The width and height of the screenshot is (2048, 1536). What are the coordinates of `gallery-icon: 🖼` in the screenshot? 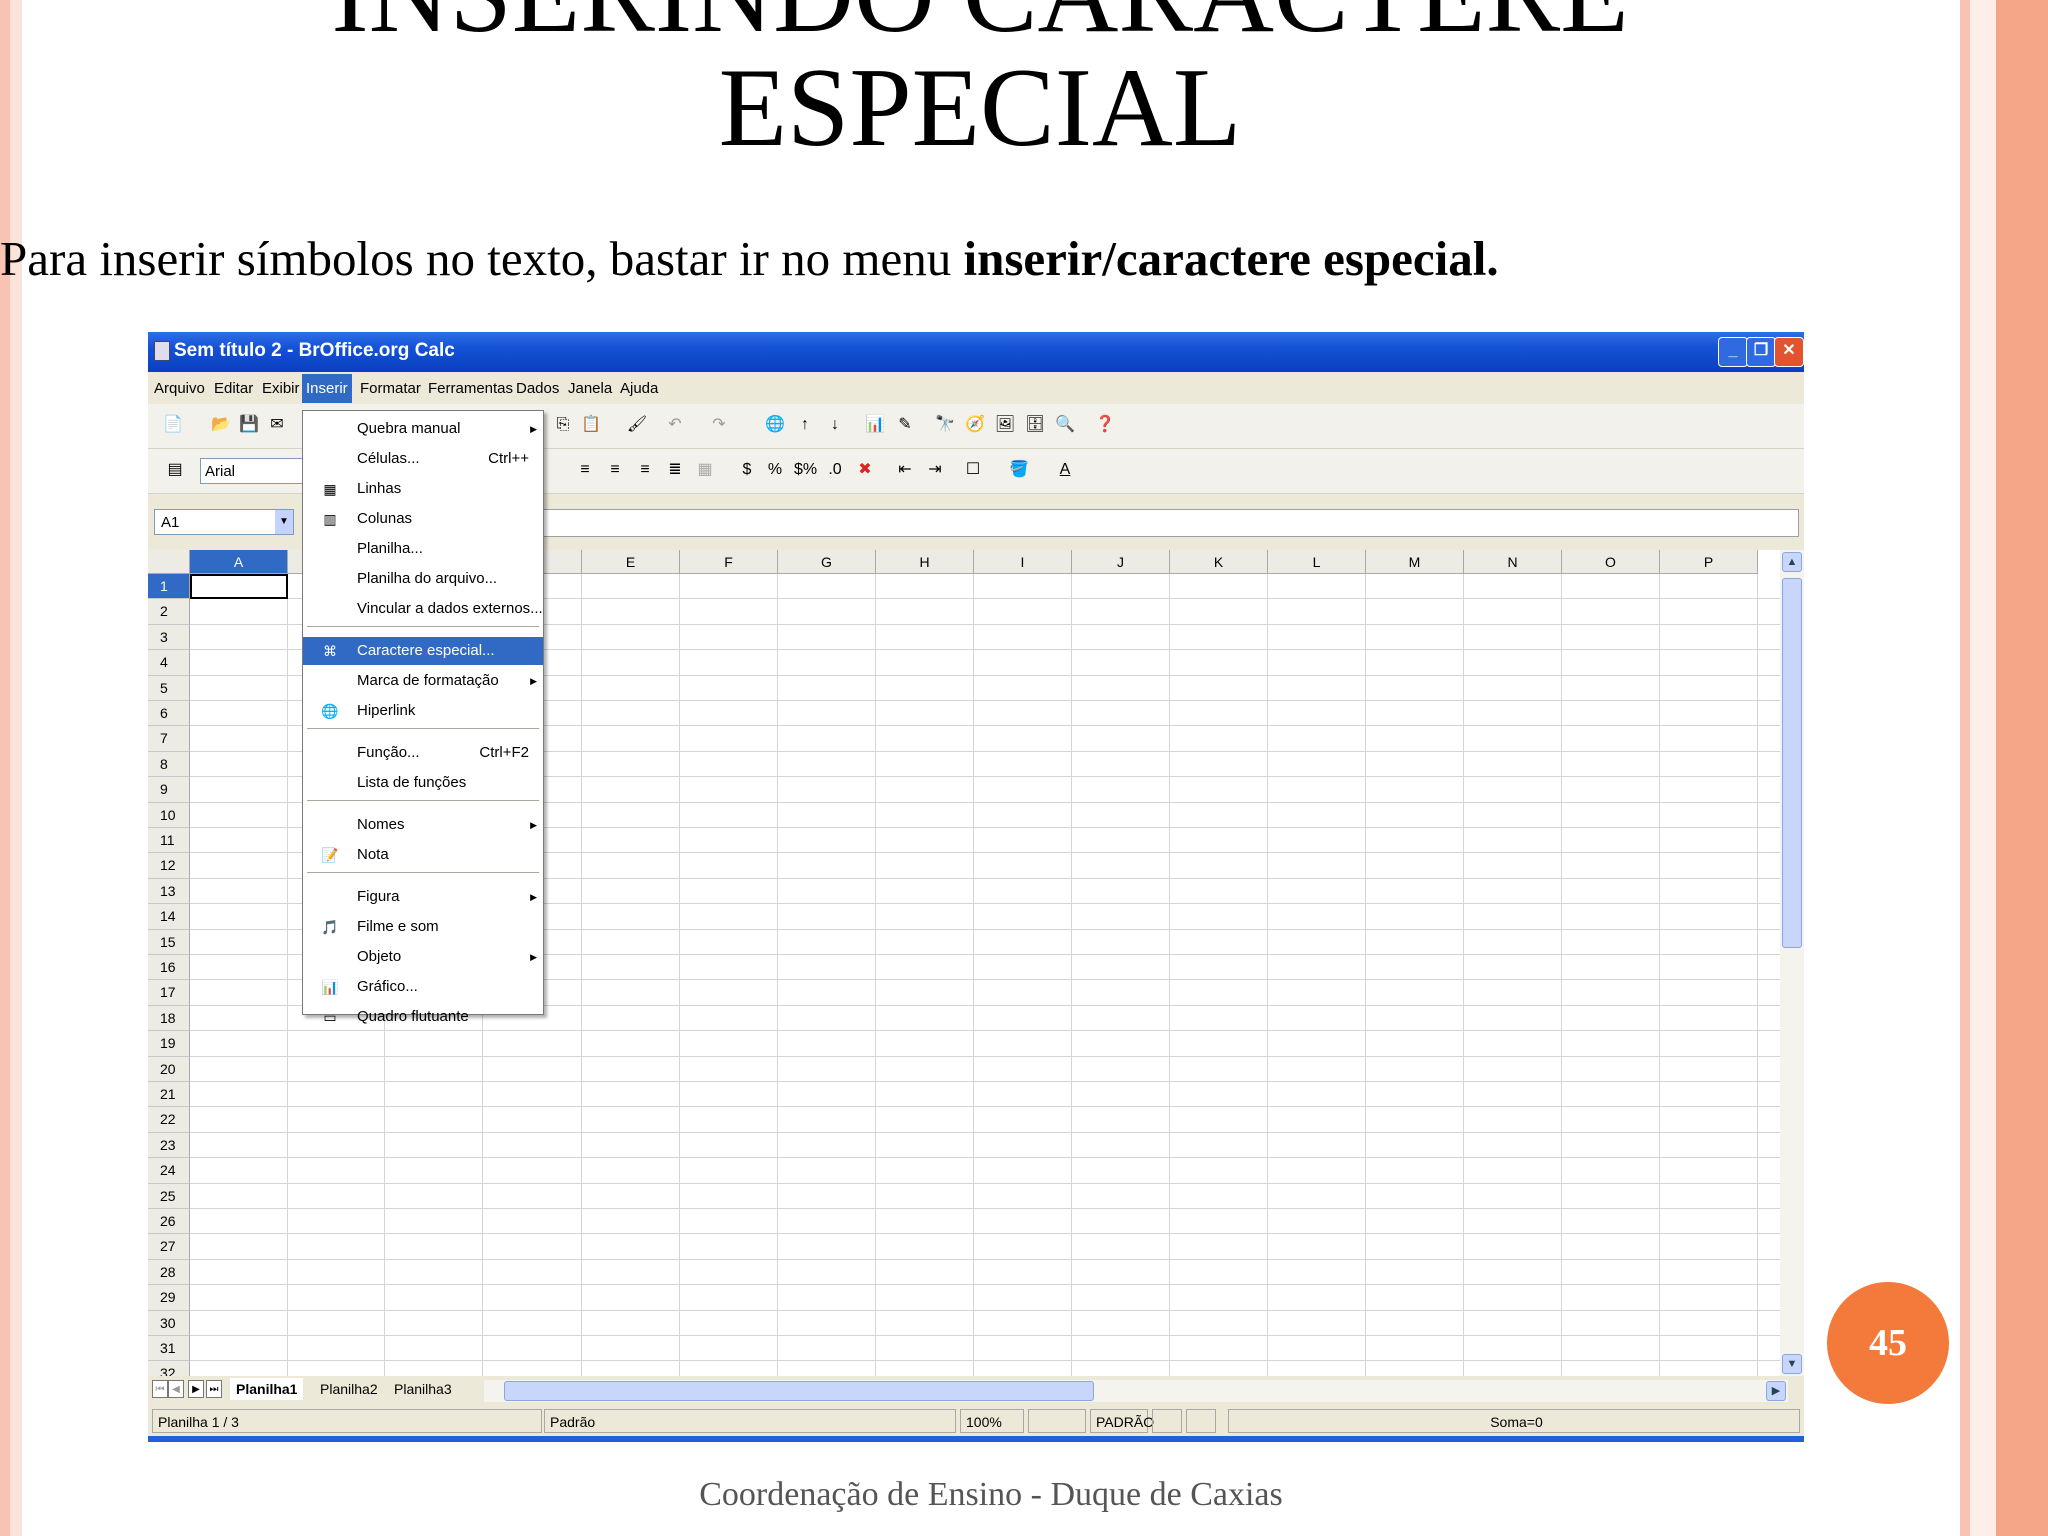 It's located at (1005, 425).